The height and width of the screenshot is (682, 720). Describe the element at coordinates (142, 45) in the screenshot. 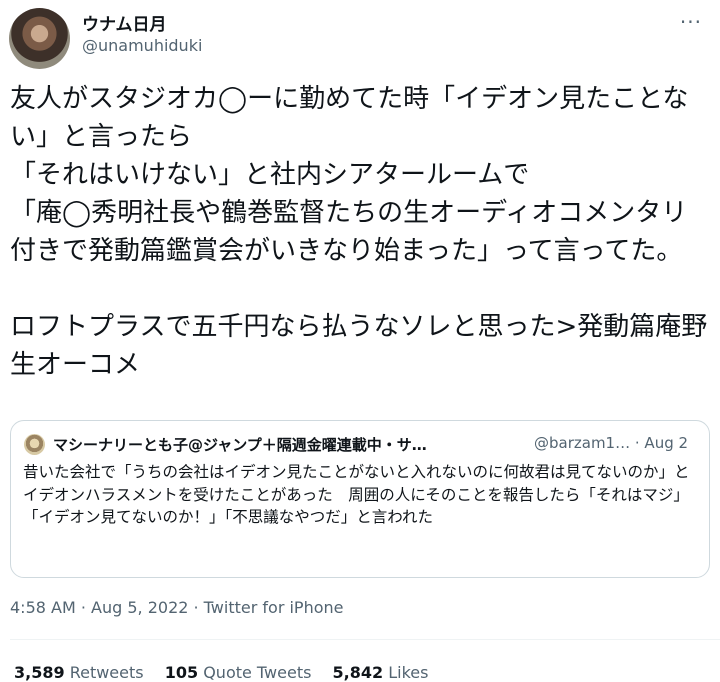

I see `user-handle: @unamuhiduki` at that location.